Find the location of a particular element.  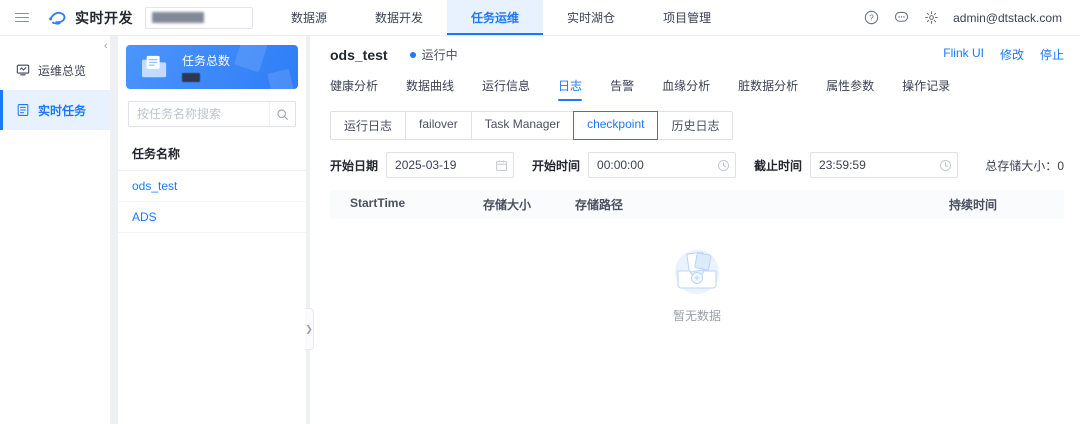

hamburger-bars is located at coordinates (22, 17).